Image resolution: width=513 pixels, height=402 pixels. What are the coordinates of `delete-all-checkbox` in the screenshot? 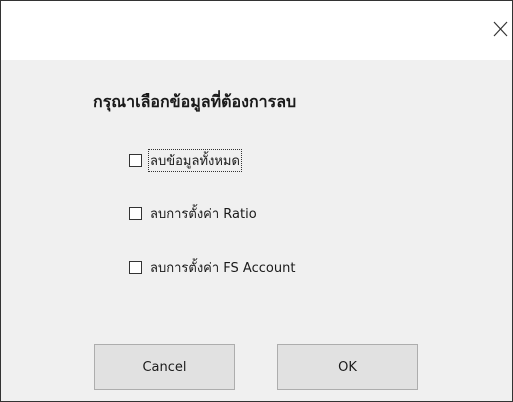 It's located at (135, 160).